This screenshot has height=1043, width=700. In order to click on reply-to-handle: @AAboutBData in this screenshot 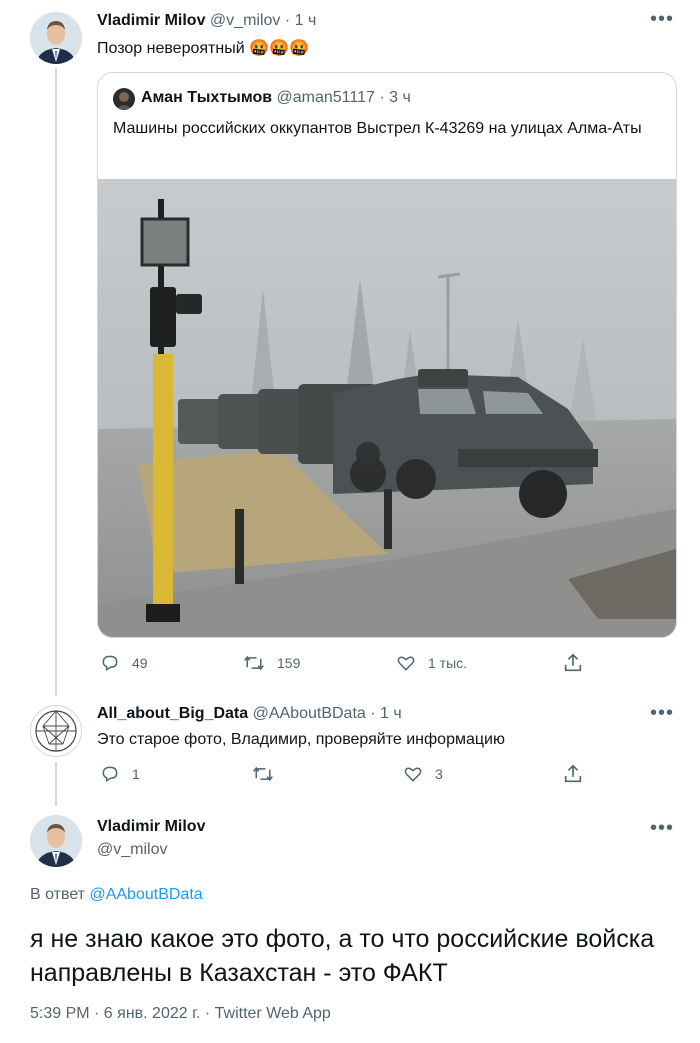, I will do `click(145, 894)`.